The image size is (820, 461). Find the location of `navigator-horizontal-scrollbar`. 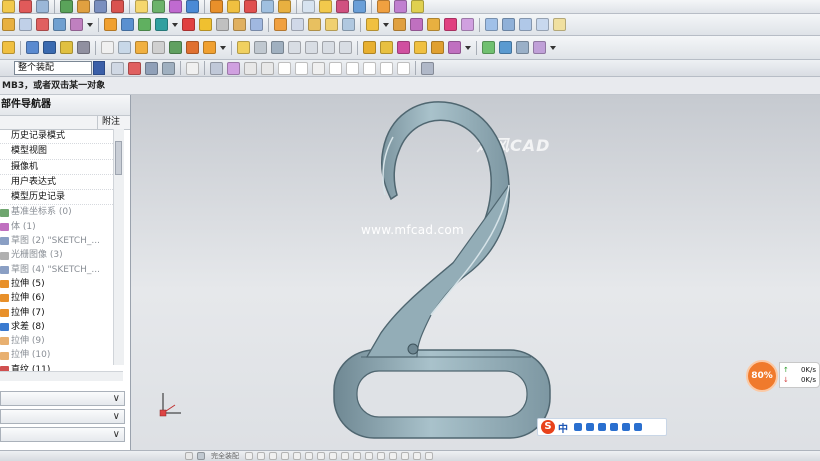

navigator-horizontal-scrollbar is located at coordinates (61, 376).